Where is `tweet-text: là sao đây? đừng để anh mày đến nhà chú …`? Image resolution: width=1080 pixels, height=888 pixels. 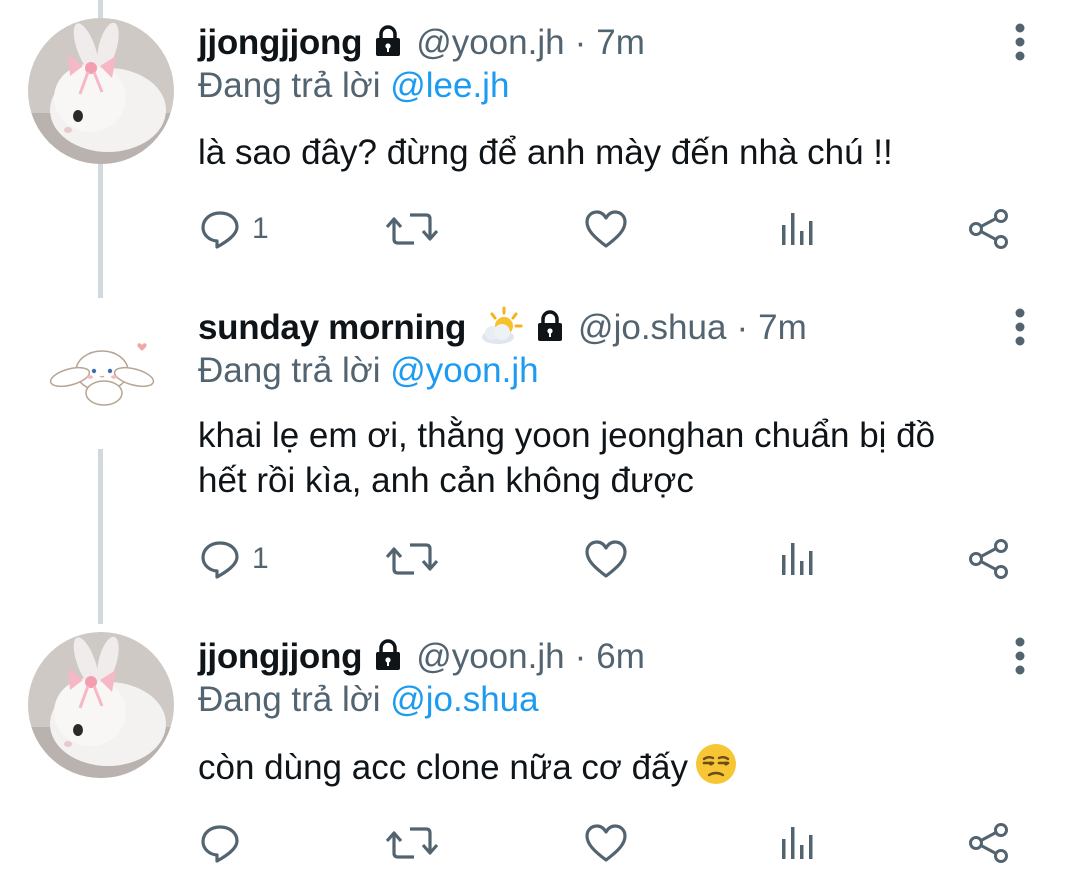 tweet-text: là sao đây? đừng để anh mày đến nhà chú … is located at coordinates (618, 152).